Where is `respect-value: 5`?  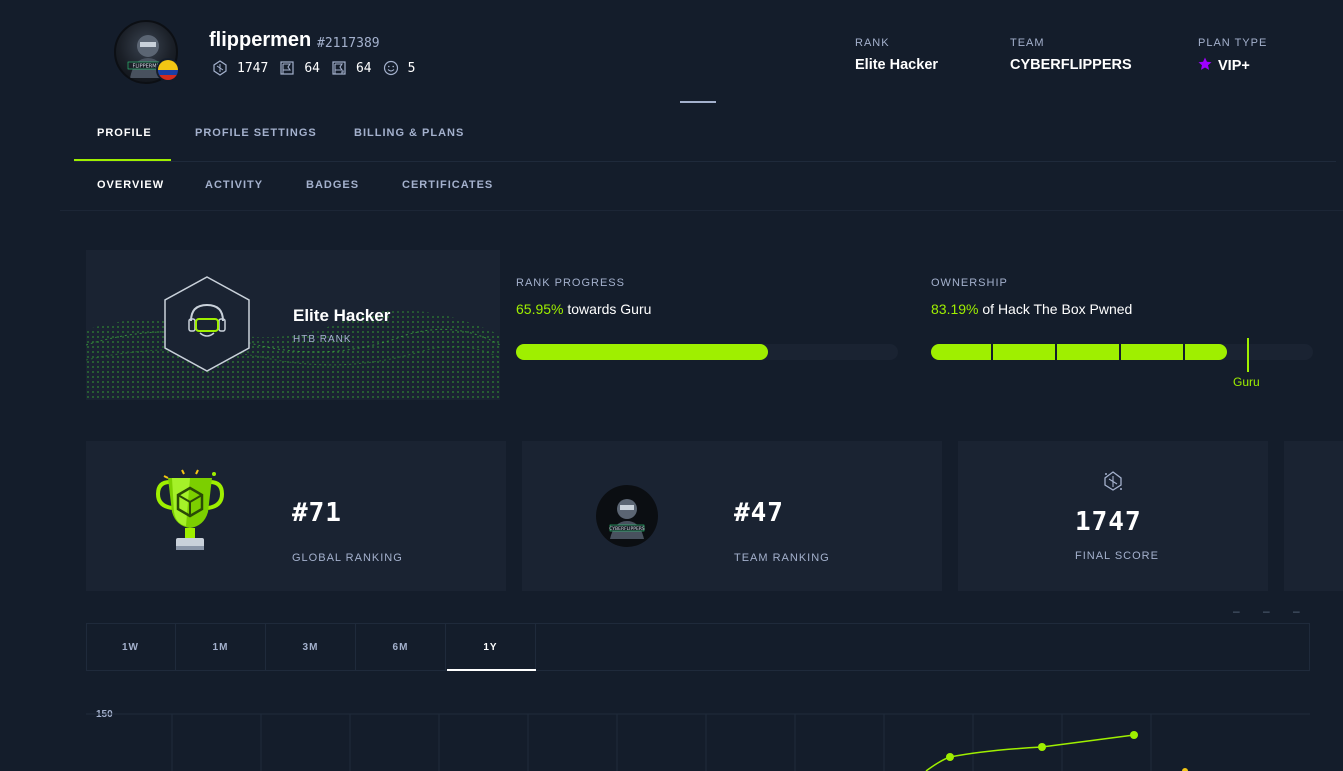 respect-value: 5 is located at coordinates (411, 68).